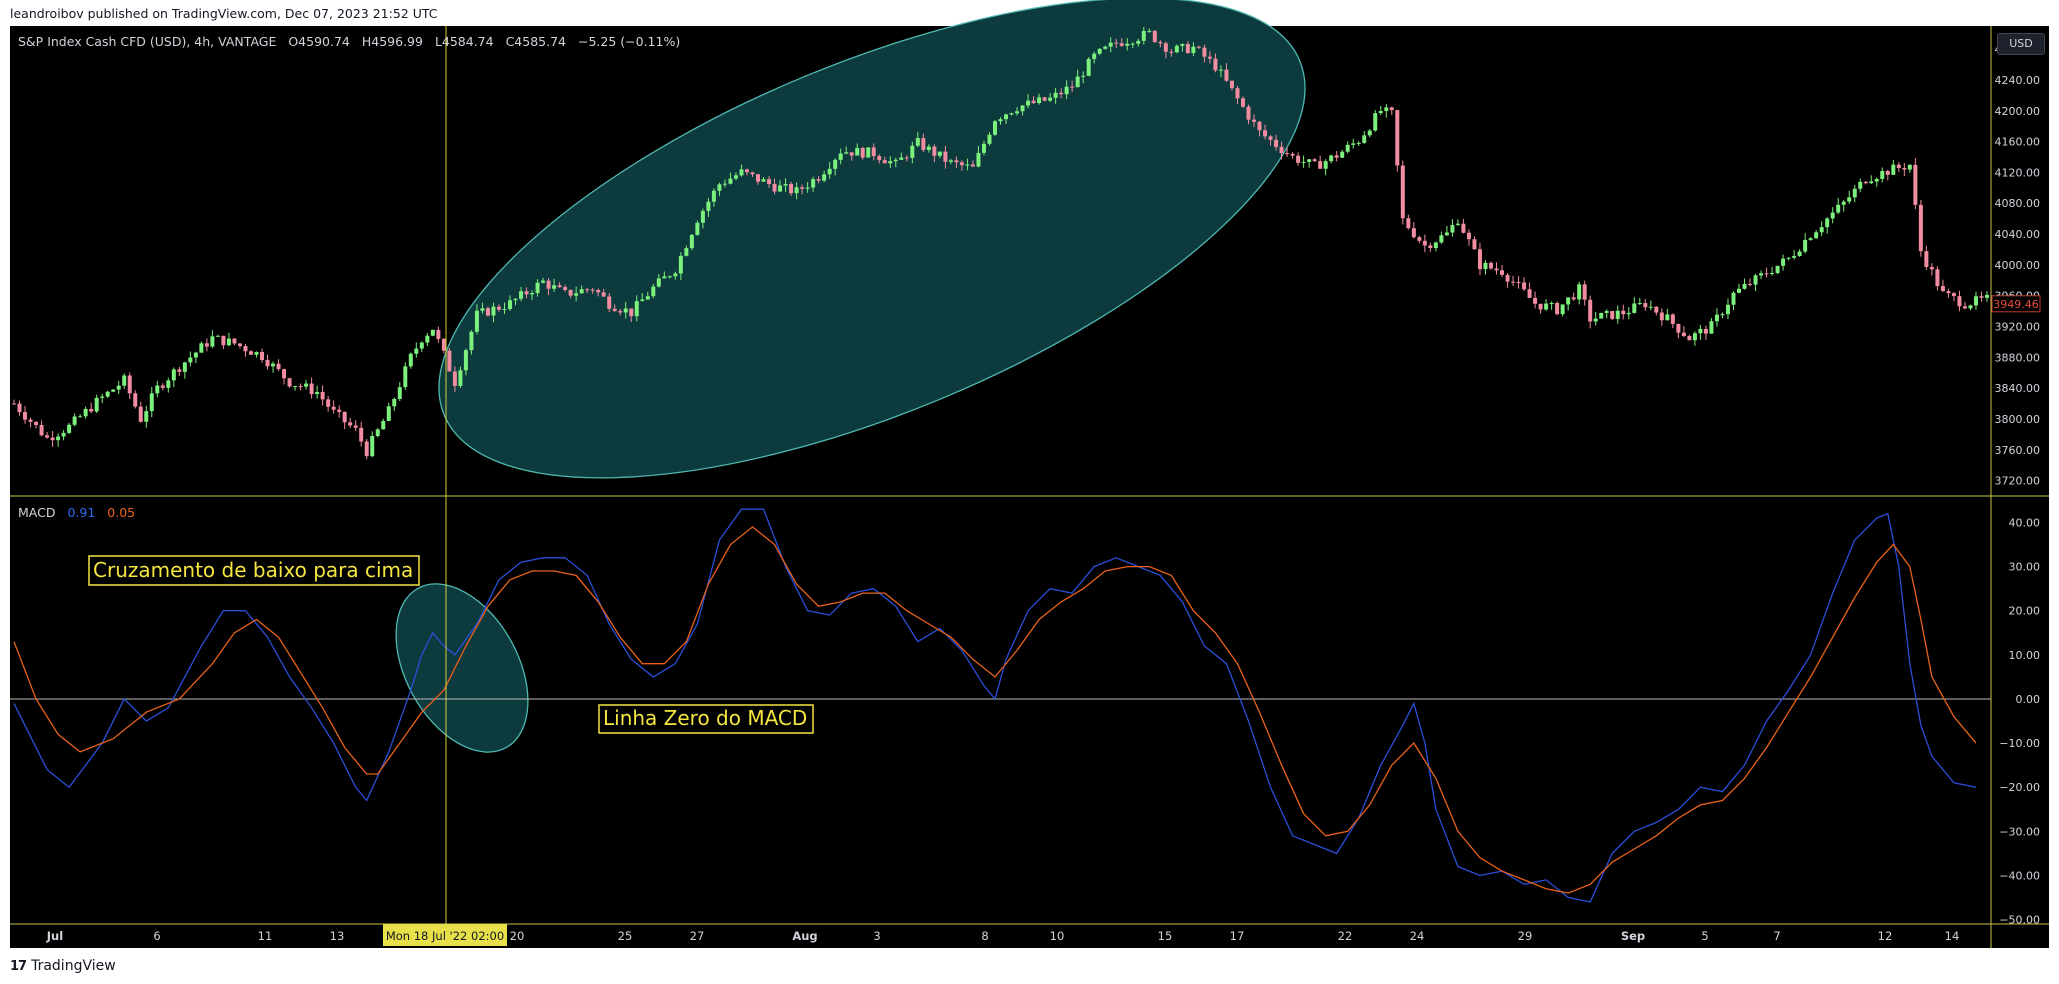 The image size is (2059, 984). What do you see at coordinates (73, 966) in the screenshot?
I see `brand-name: TradingView` at bounding box center [73, 966].